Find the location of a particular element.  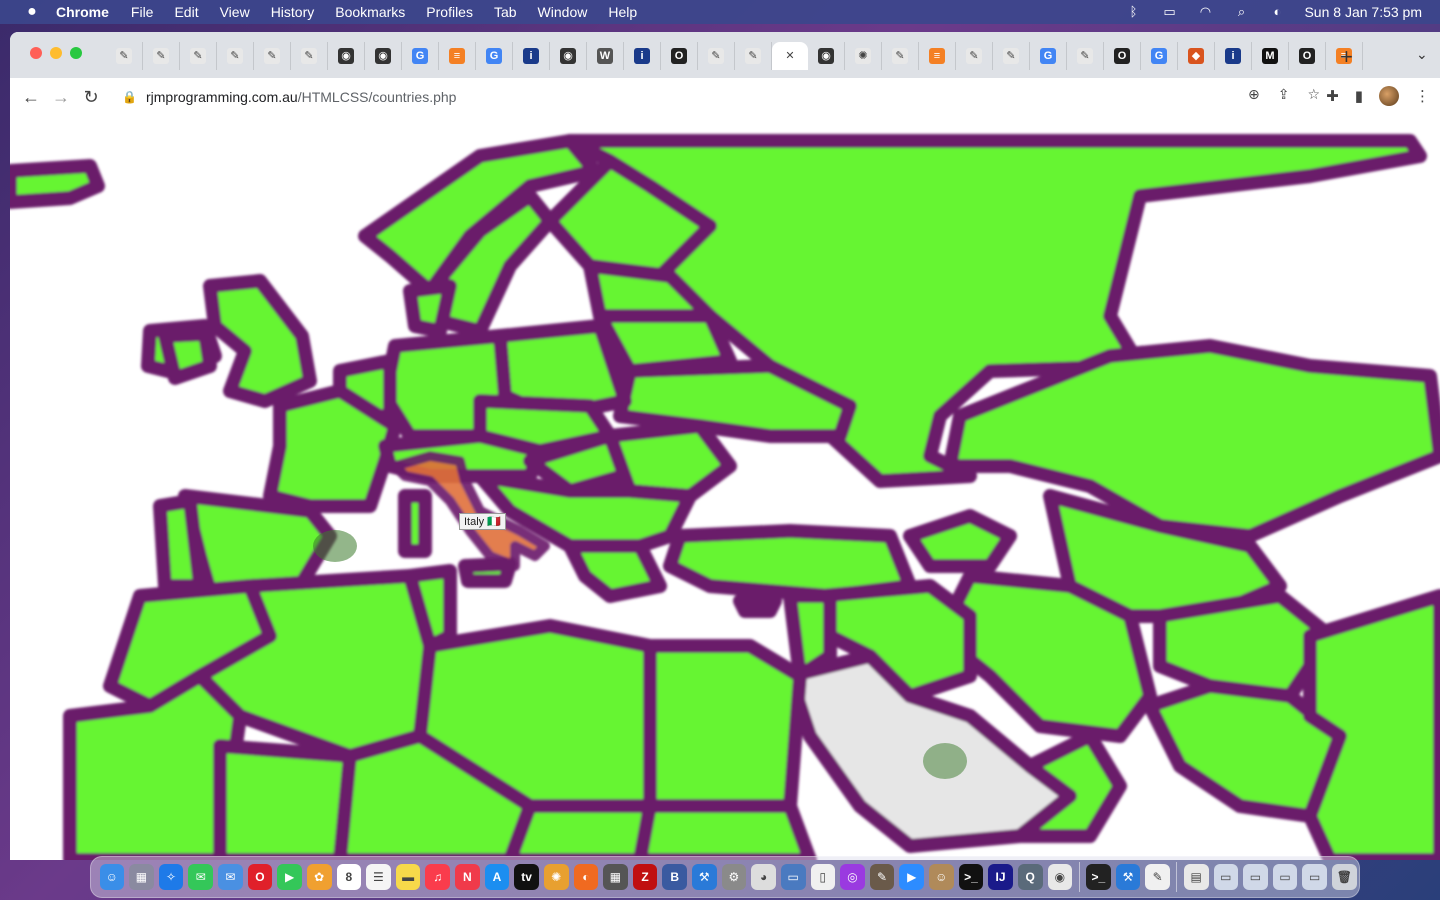

country-sudan is located at coordinates (725, 829).